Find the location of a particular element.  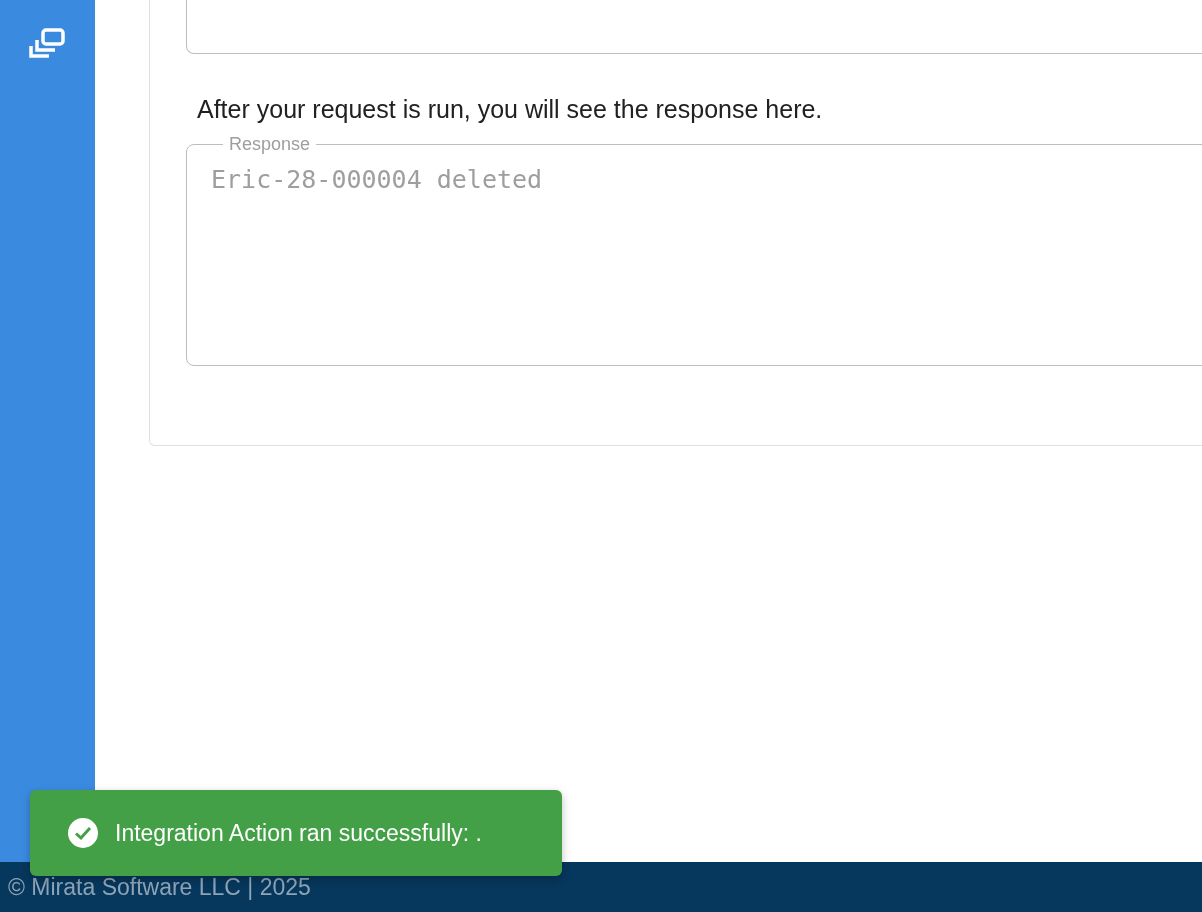

stacked-windows-icon is located at coordinates (47, 44).